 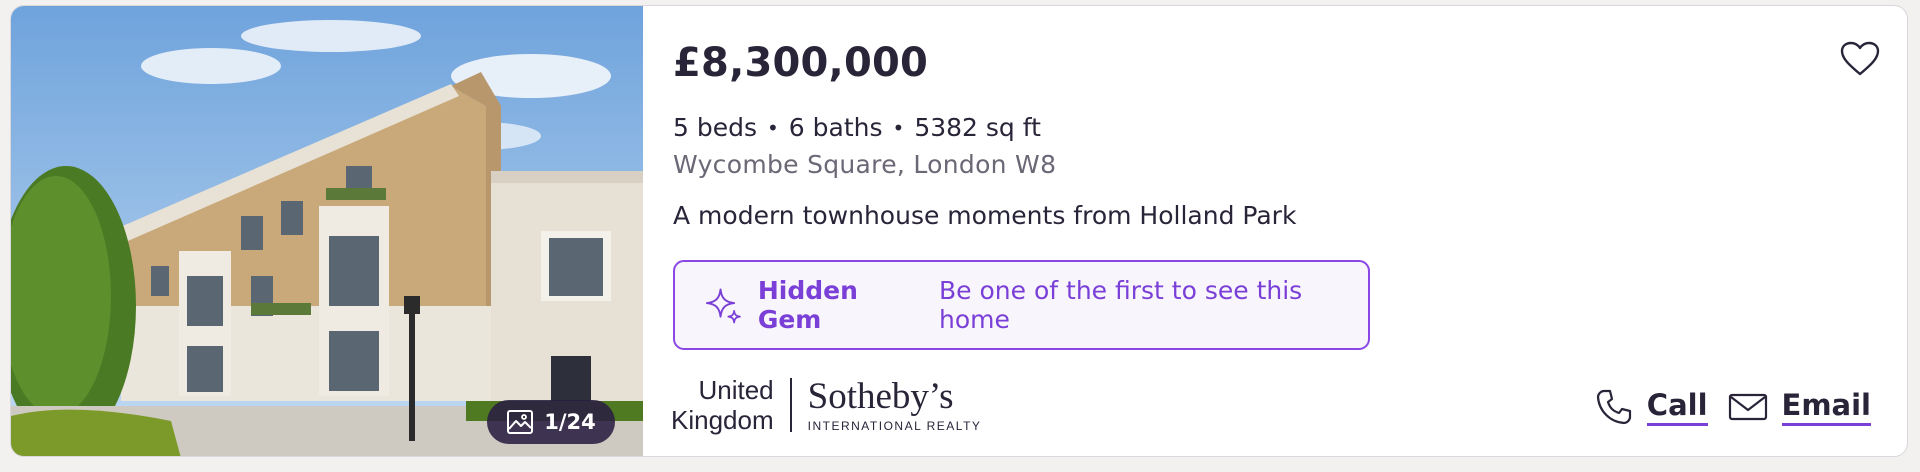 What do you see at coordinates (1747, 407) in the screenshot?
I see `mail-icon` at bounding box center [1747, 407].